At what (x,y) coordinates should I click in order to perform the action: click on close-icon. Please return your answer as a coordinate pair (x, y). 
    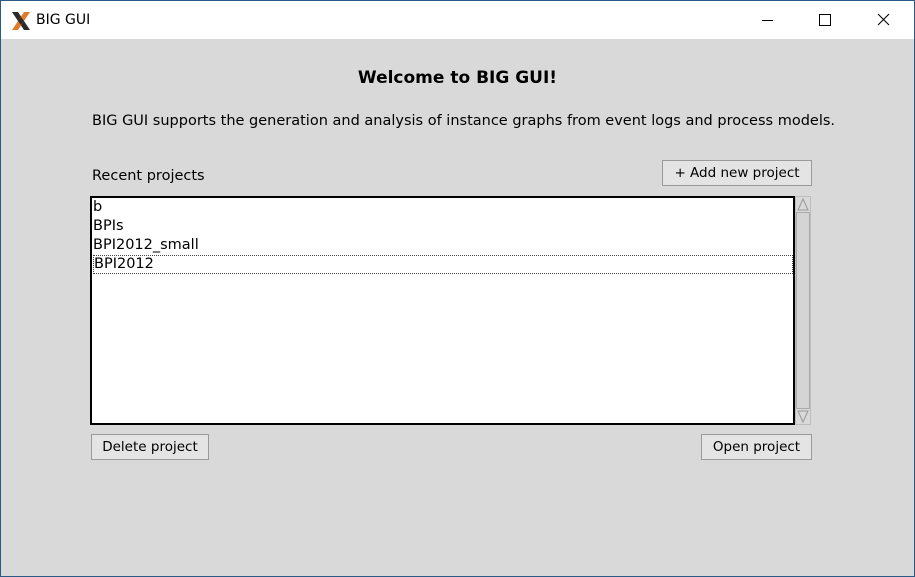
    Looking at the image, I should click on (883, 19).